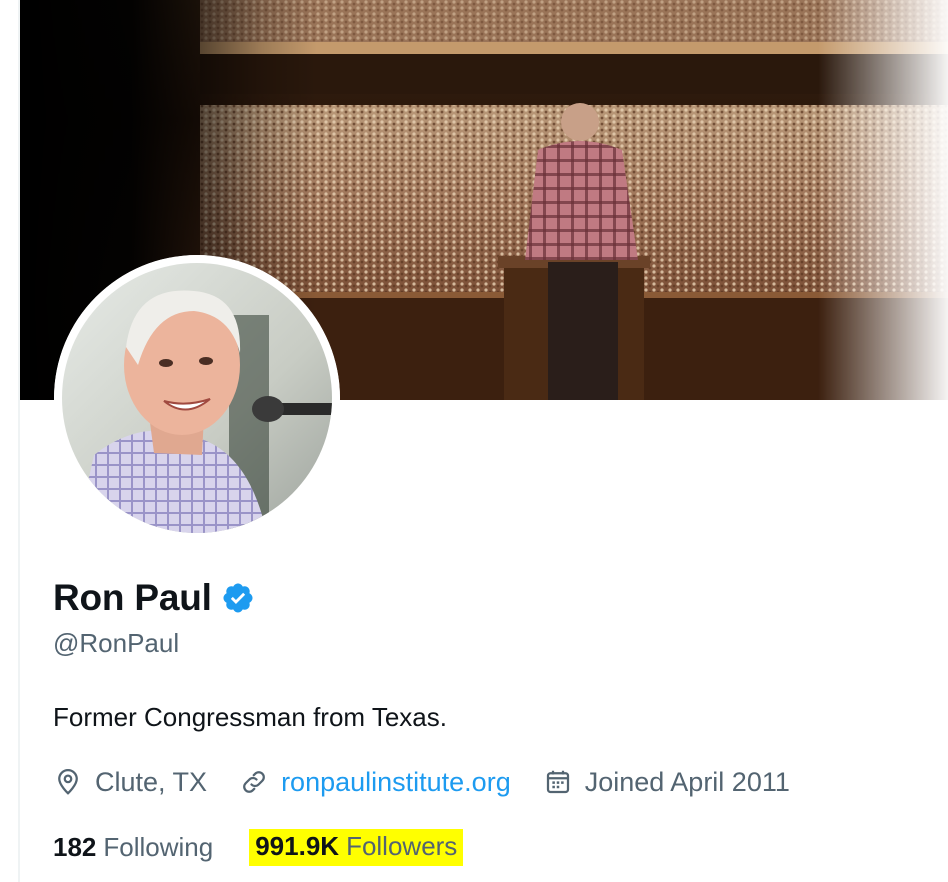 The image size is (948, 882). What do you see at coordinates (238, 598) in the screenshot?
I see `verified-badge-icon` at bounding box center [238, 598].